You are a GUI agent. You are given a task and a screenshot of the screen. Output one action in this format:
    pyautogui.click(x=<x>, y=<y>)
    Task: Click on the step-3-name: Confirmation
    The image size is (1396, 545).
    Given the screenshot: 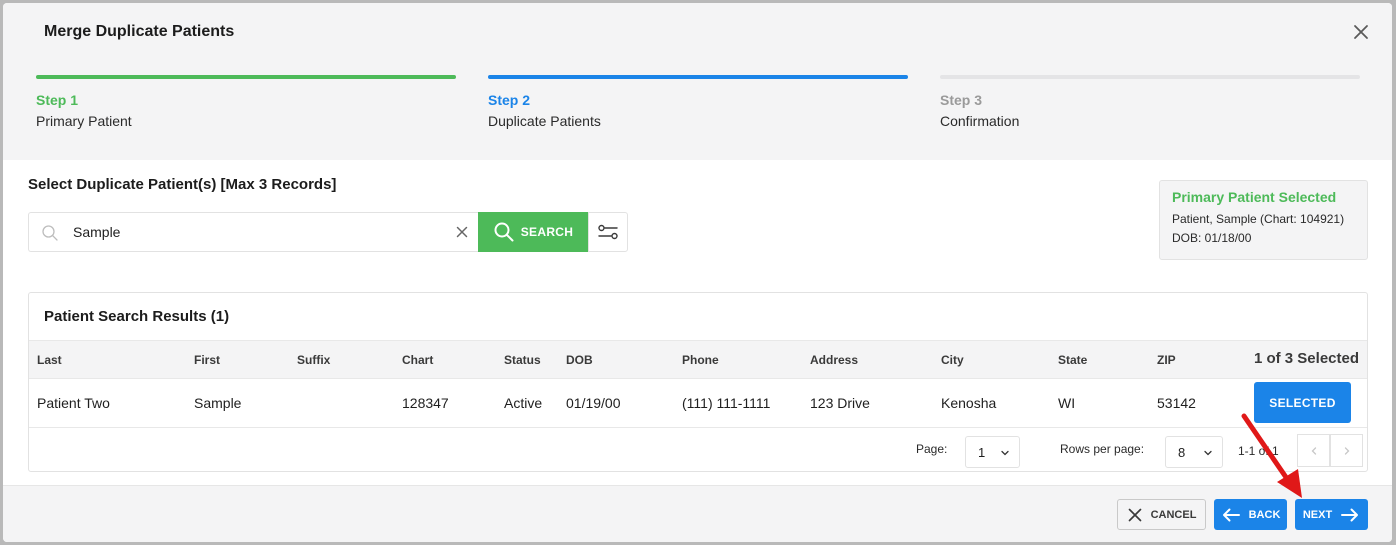 What is the action you would take?
    pyautogui.click(x=980, y=121)
    